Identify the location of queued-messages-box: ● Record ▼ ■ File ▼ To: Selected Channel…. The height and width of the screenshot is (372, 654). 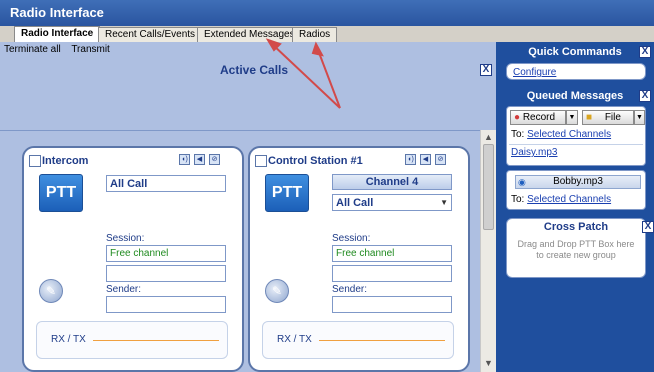
(576, 136).